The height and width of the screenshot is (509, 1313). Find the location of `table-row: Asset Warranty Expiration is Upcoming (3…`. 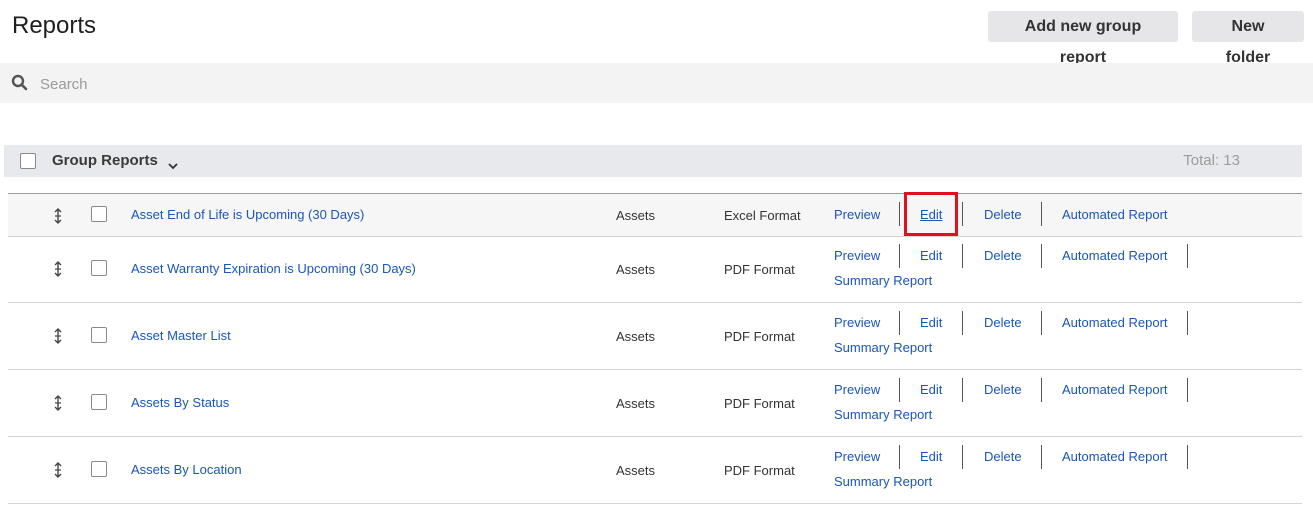

table-row: Asset Warranty Expiration is Upcoming (3… is located at coordinates (655, 269).